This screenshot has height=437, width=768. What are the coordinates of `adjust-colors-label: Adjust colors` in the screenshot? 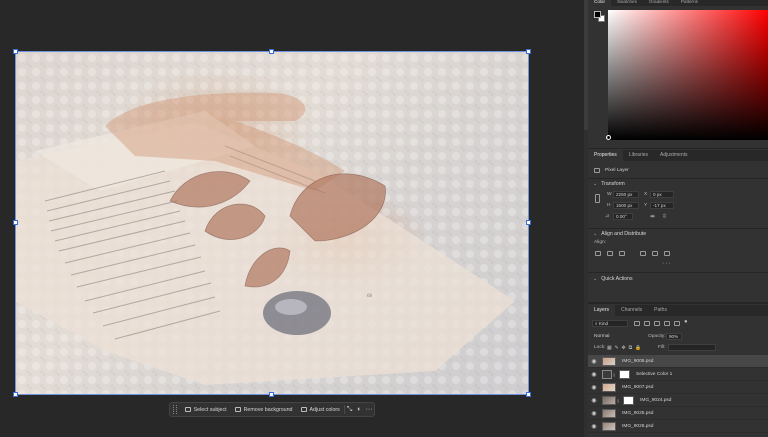 It's located at (324, 409).